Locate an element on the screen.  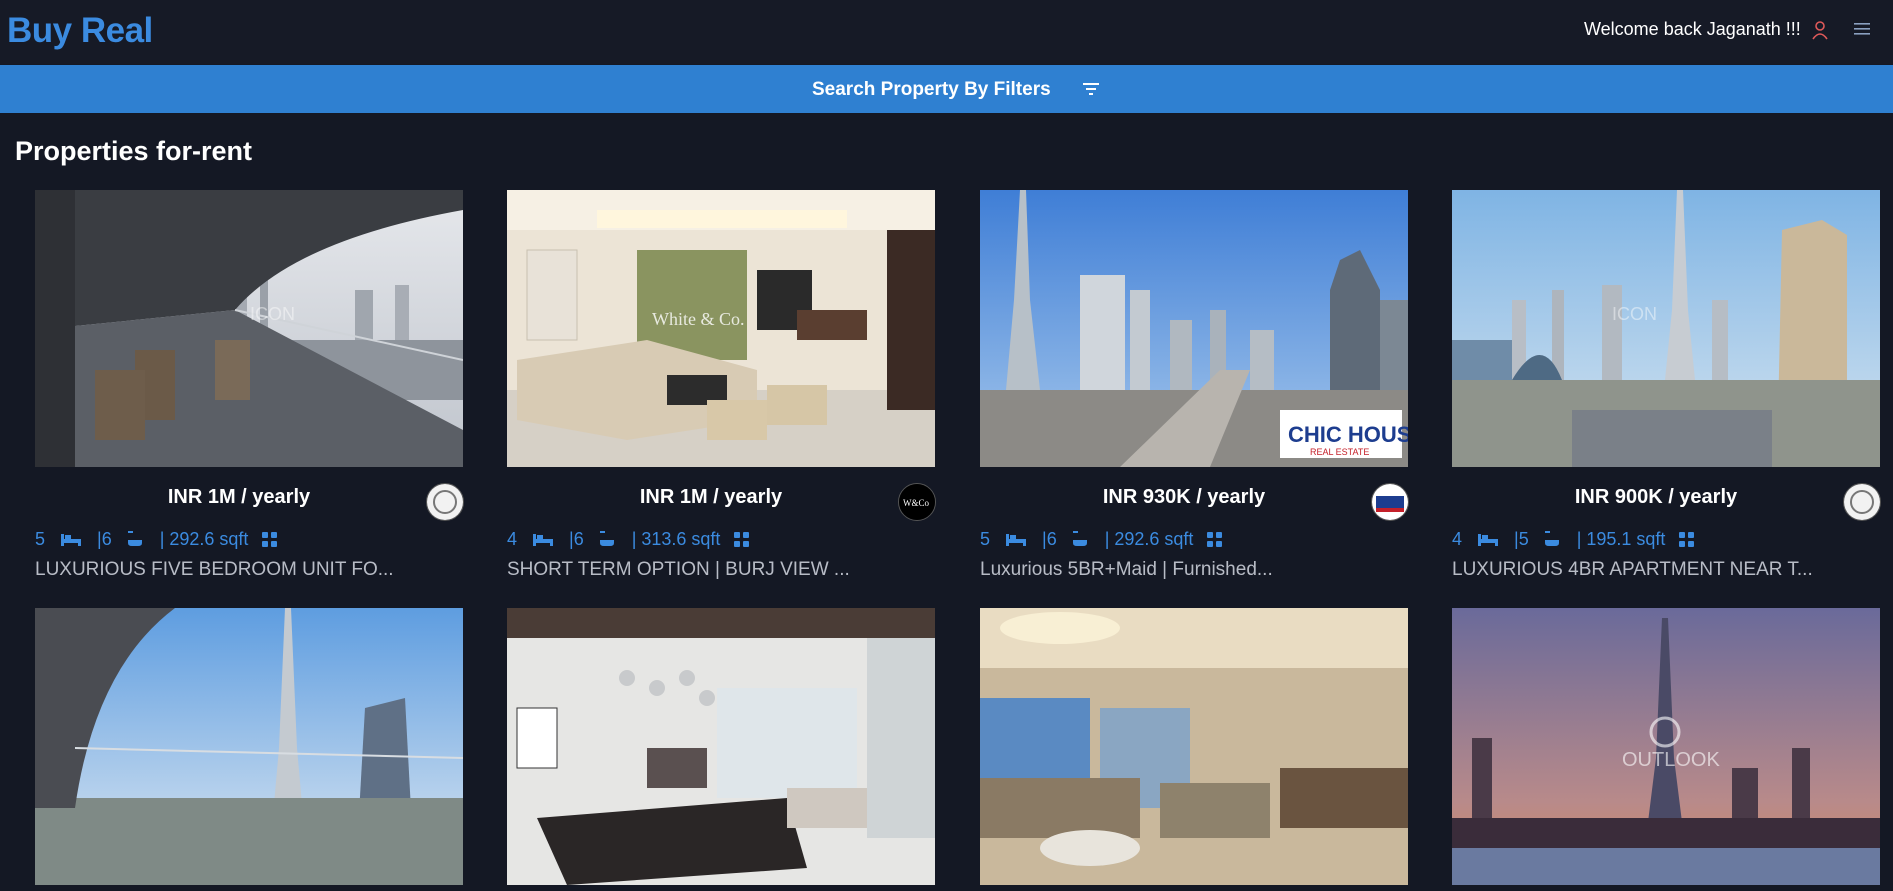
property-stats: 4 |5 | 195.1 sqft is located at coordinates (1581, 539).